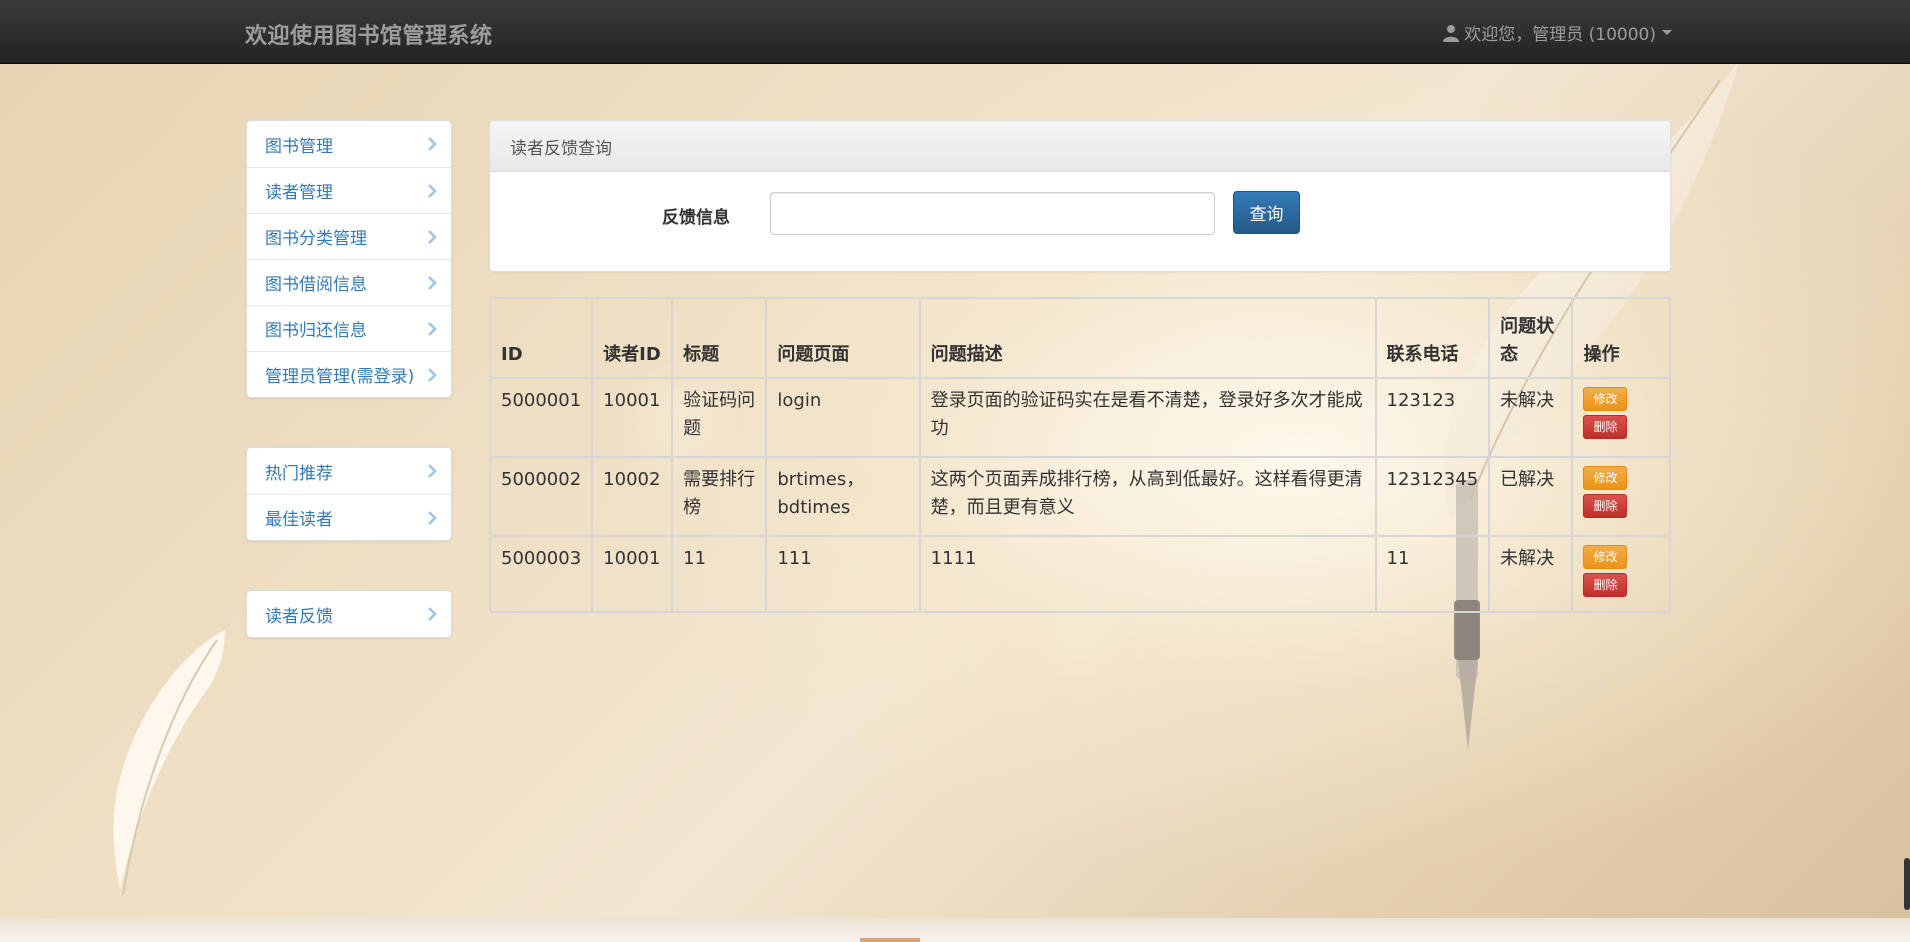 This screenshot has width=1910, height=942. What do you see at coordinates (1266, 212) in the screenshot?
I see `search-button: 查询` at bounding box center [1266, 212].